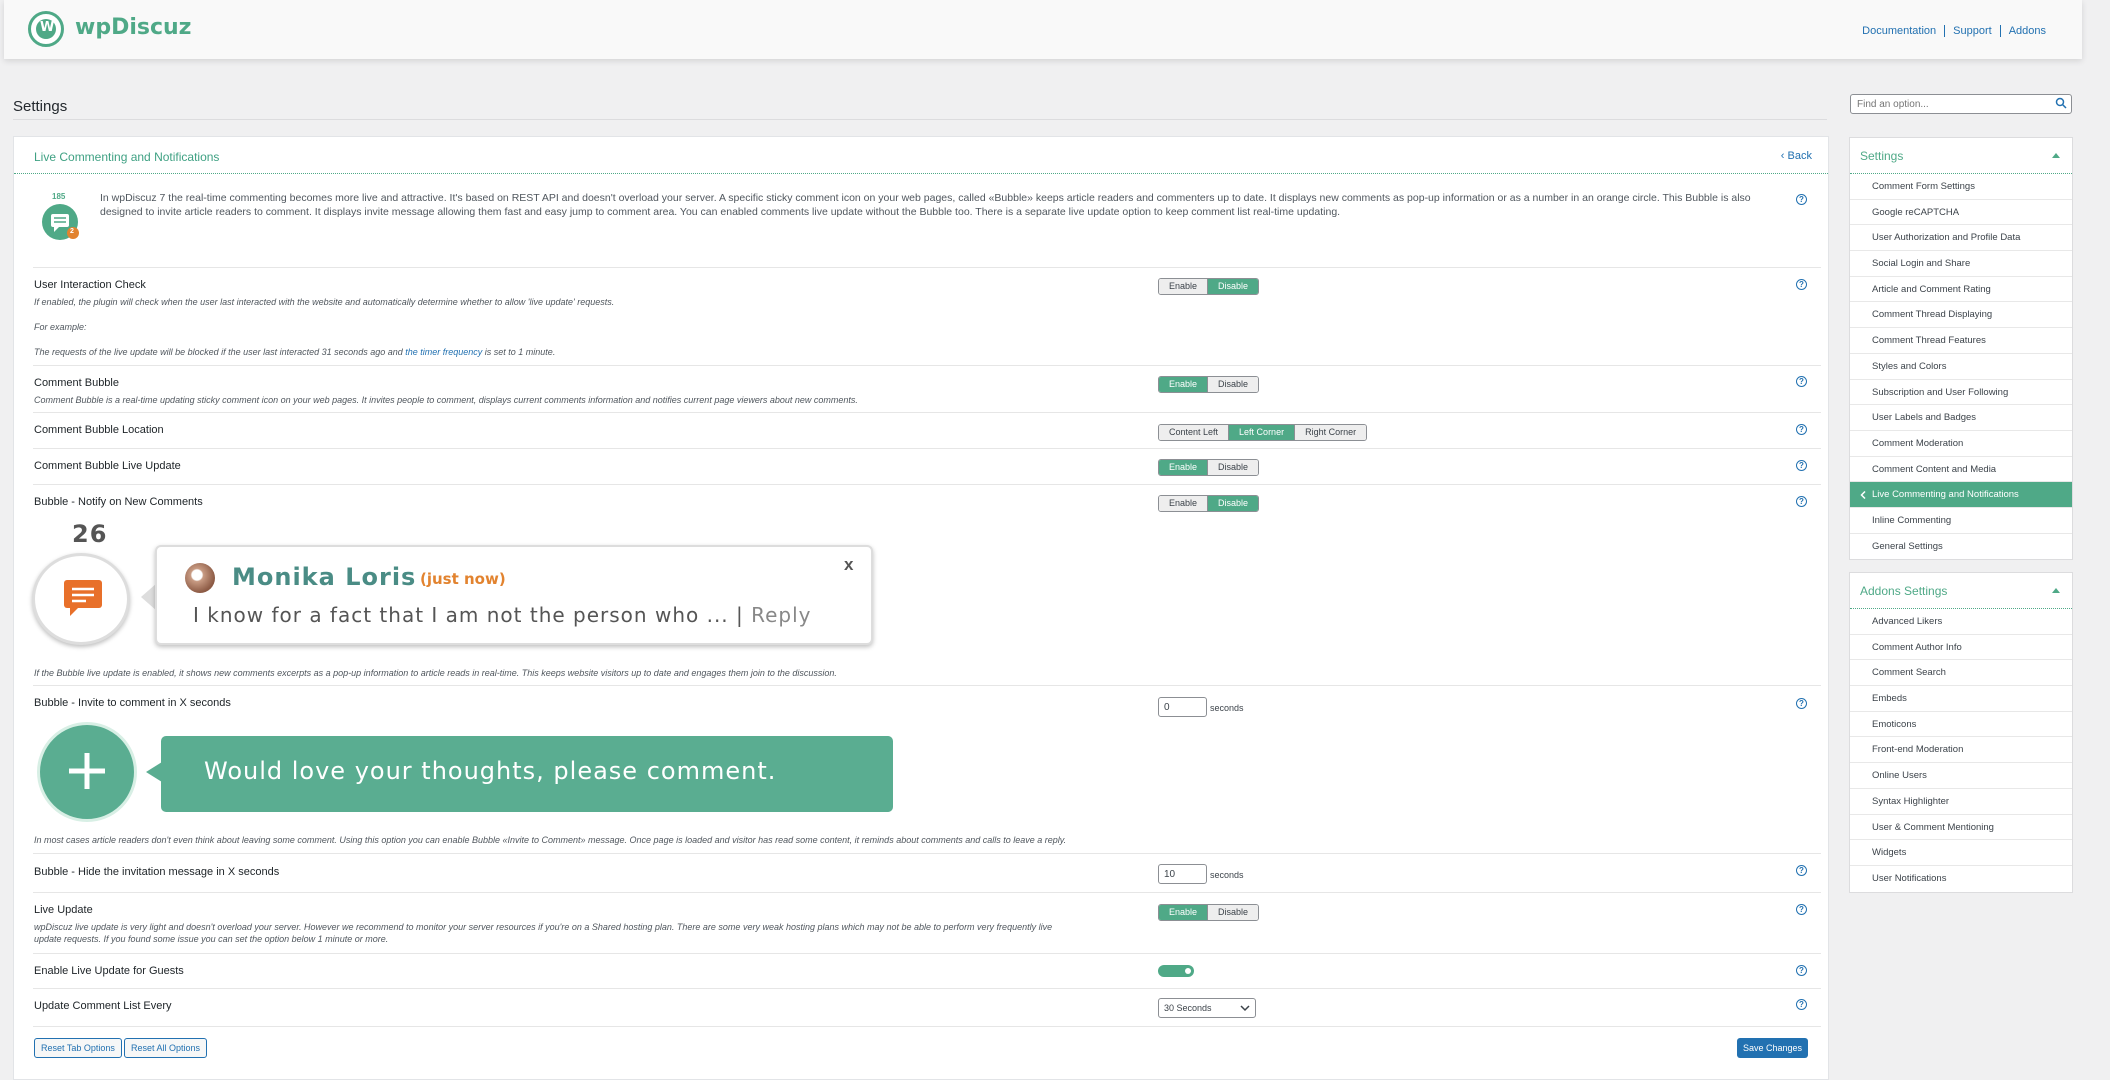 Image resolution: width=2110 pixels, height=1080 pixels. What do you see at coordinates (1194, 432) in the screenshot?
I see `location-content-left: Content Left` at bounding box center [1194, 432].